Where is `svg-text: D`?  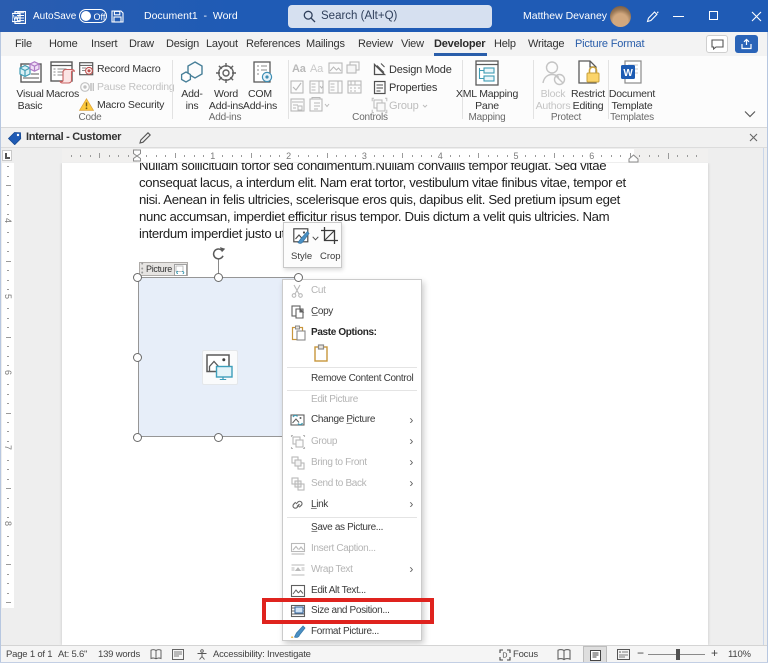
svg-text: D is located at coordinates (504, 656).